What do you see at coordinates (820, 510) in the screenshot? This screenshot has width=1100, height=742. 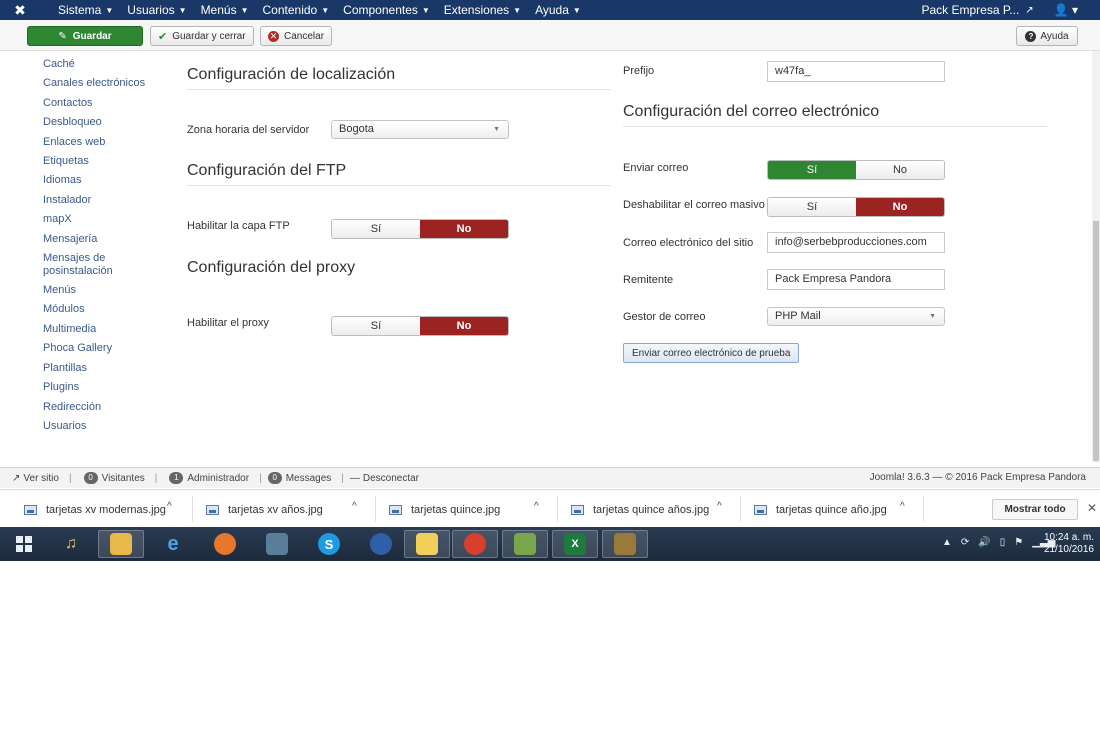 I see `download-item: tarjetas quince año.jpg` at bounding box center [820, 510].